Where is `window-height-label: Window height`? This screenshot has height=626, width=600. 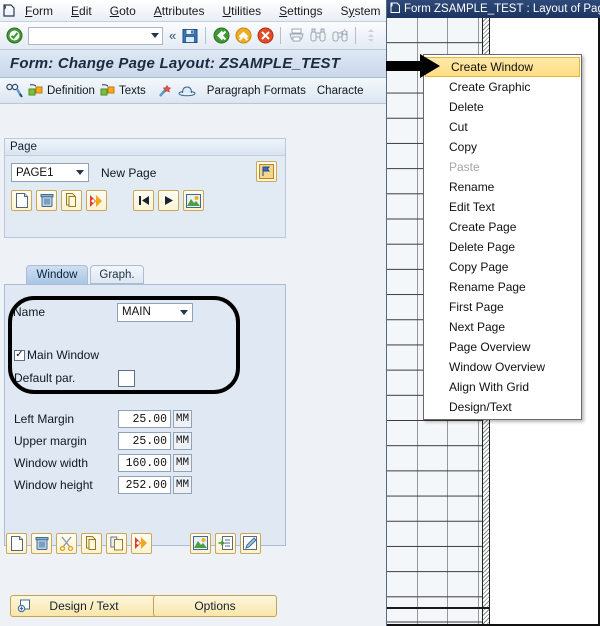 window-height-label: Window height is located at coordinates (53, 485).